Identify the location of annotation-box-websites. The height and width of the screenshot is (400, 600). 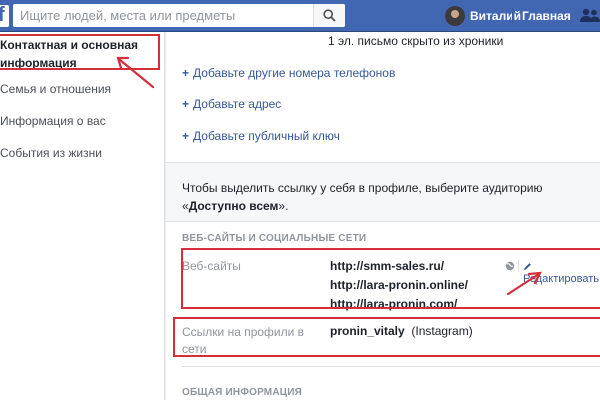
(390, 278).